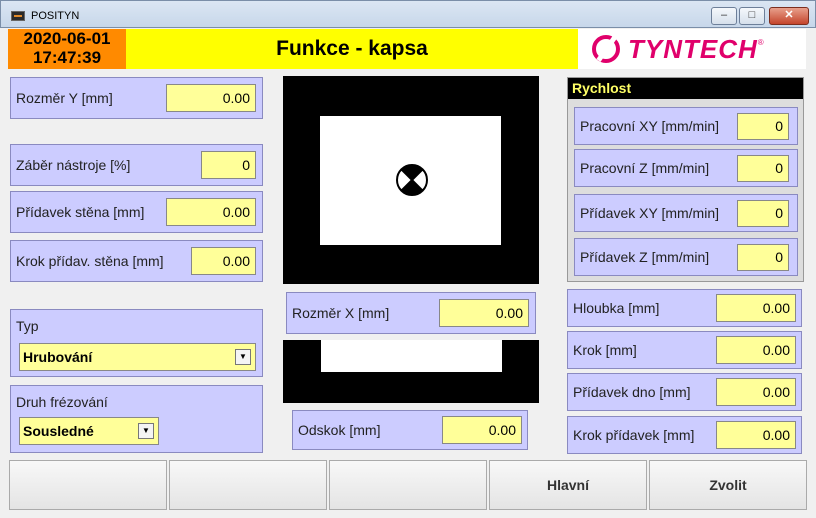  What do you see at coordinates (685, 88) in the screenshot?
I see `speed-title: Rychlost` at bounding box center [685, 88].